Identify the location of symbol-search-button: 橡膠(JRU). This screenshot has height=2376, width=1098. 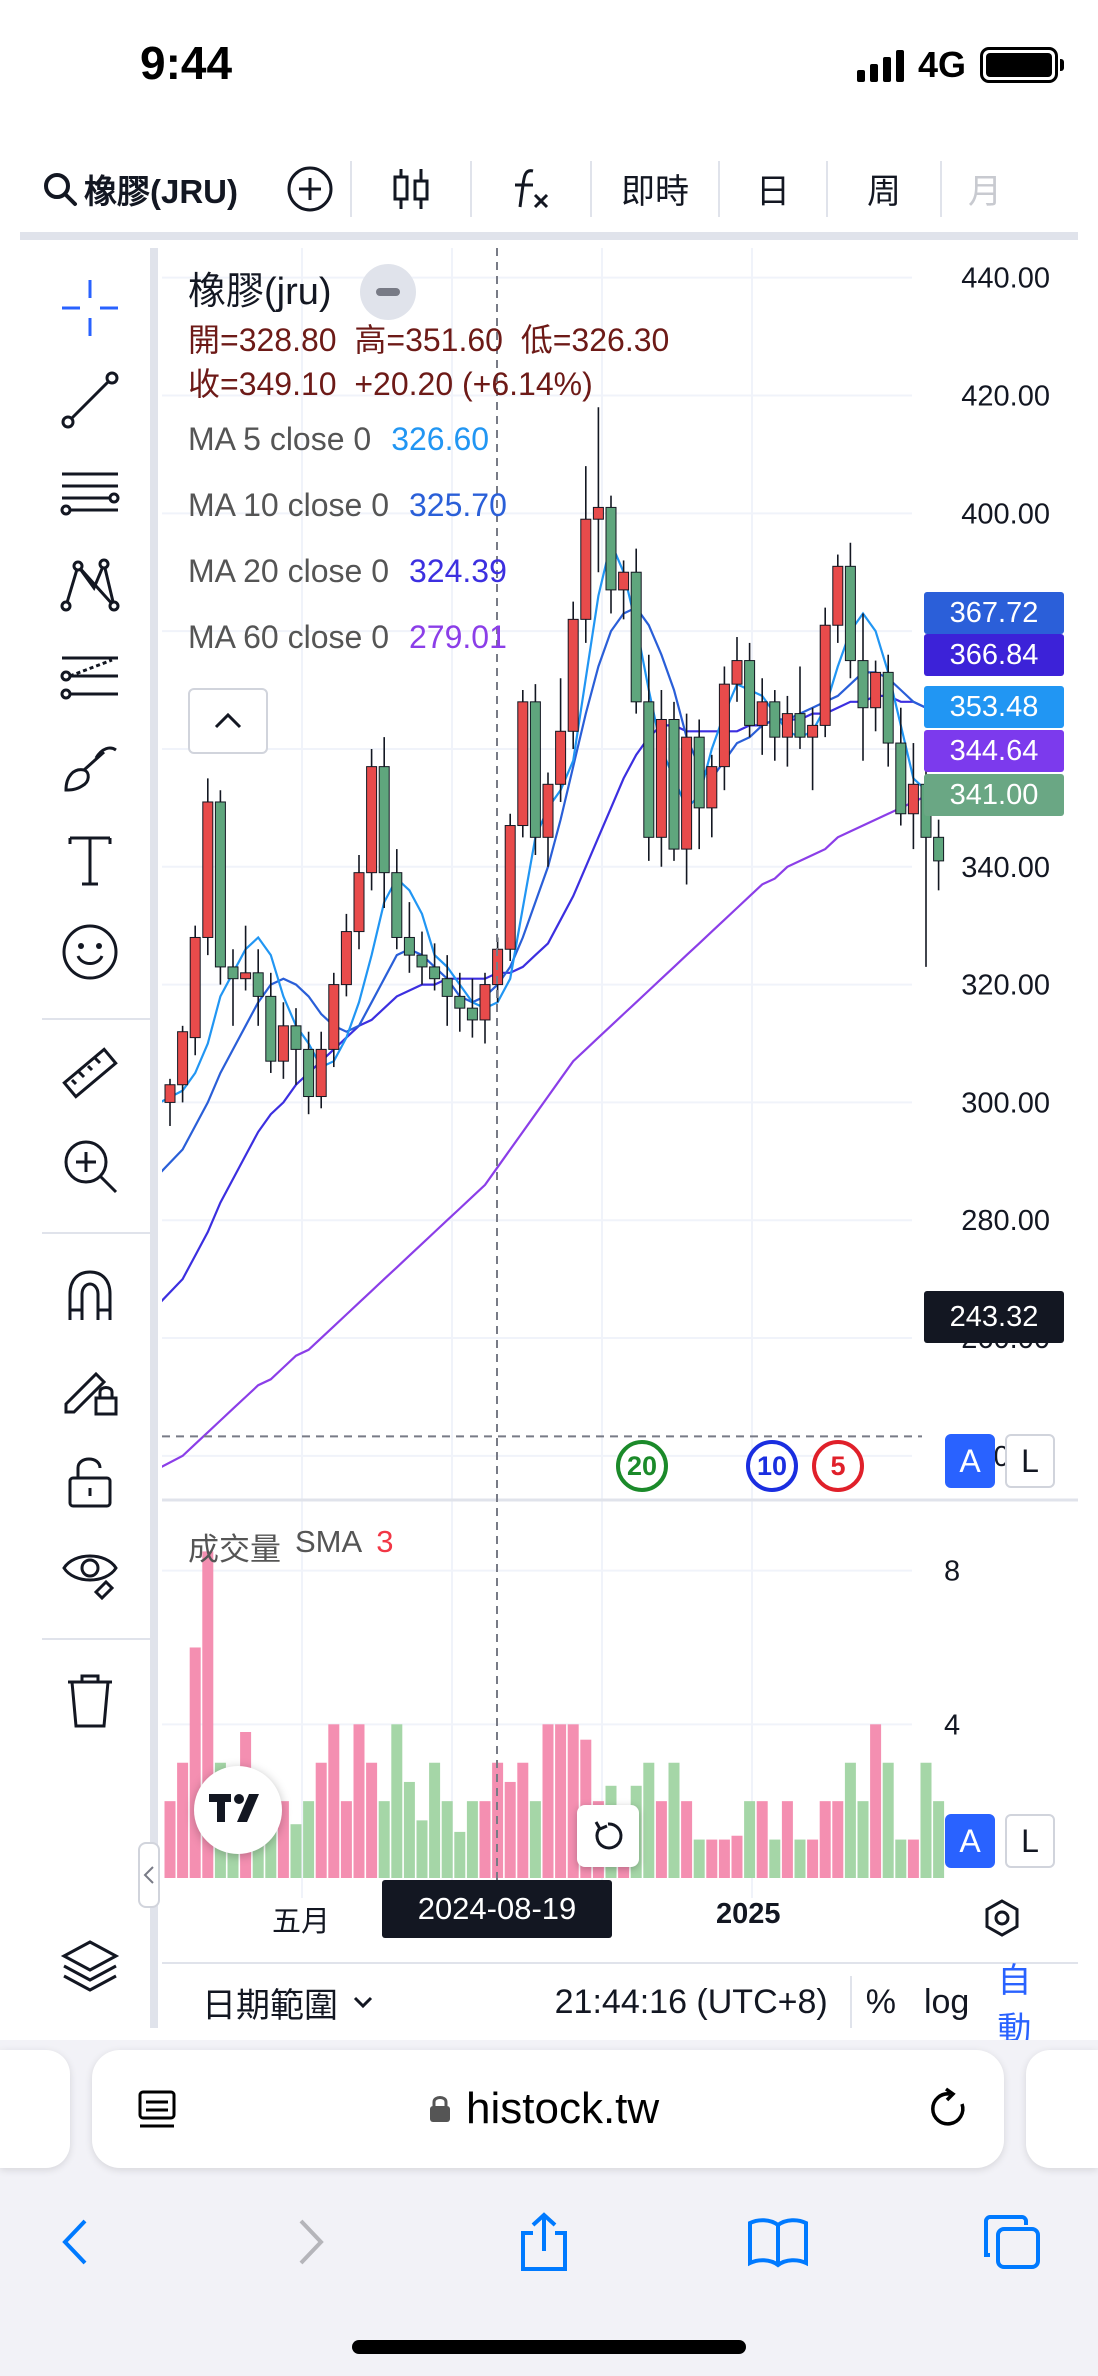
(145, 188).